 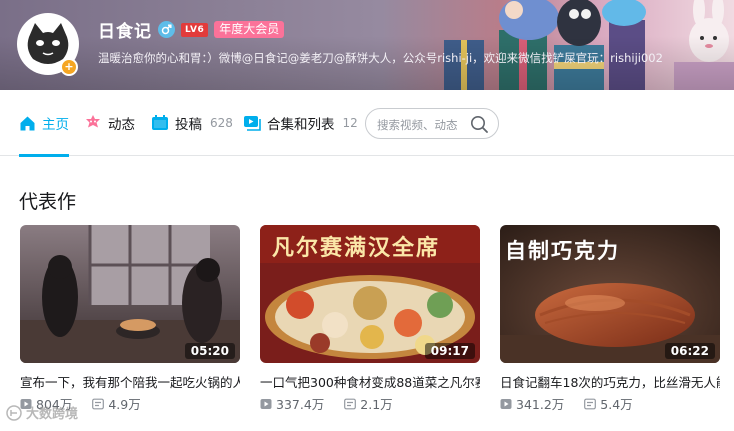 I want to click on collection-icon, so click(x=252, y=123).